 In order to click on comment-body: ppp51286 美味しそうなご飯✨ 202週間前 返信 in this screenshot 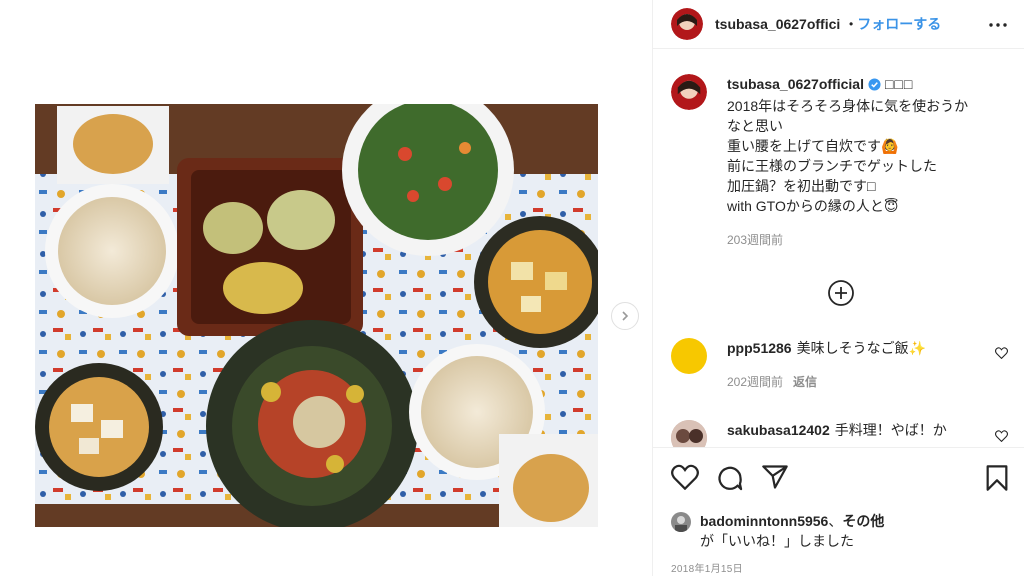, I will do `click(869, 365)`.